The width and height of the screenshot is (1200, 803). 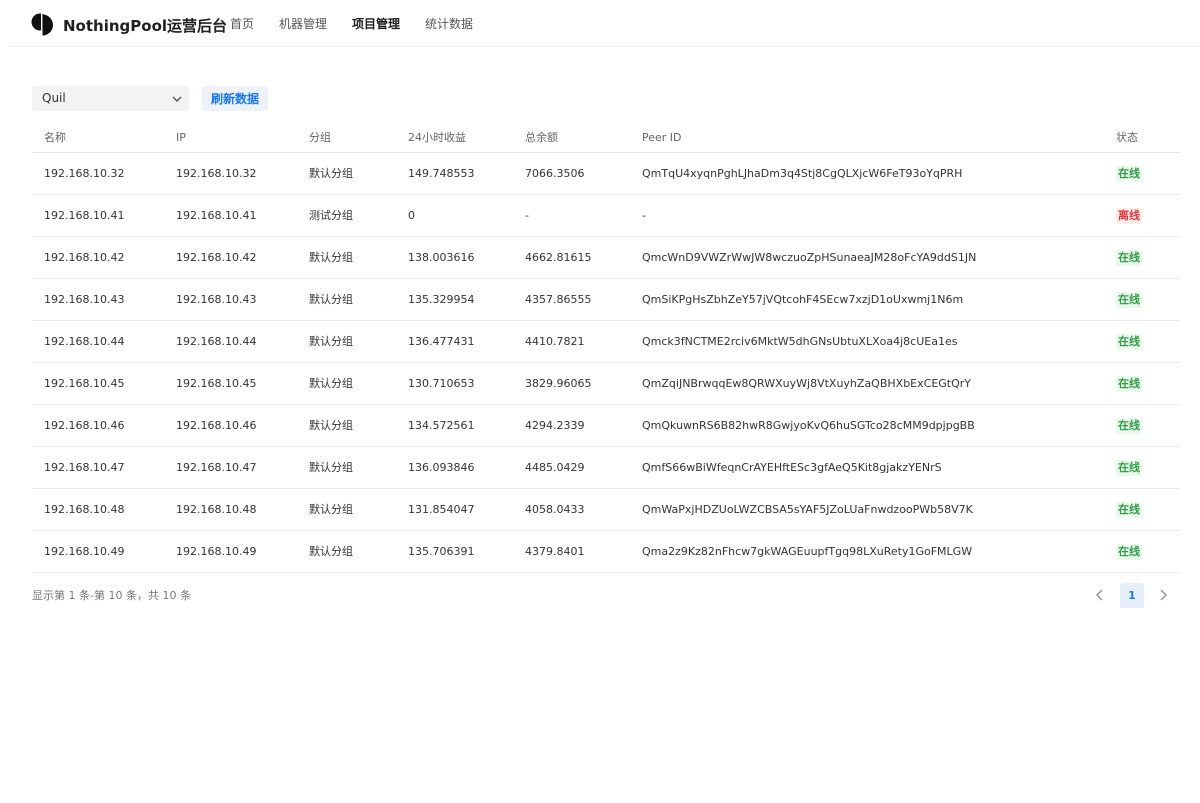 What do you see at coordinates (181, 138) in the screenshot?
I see `column-header-ip: IP` at bounding box center [181, 138].